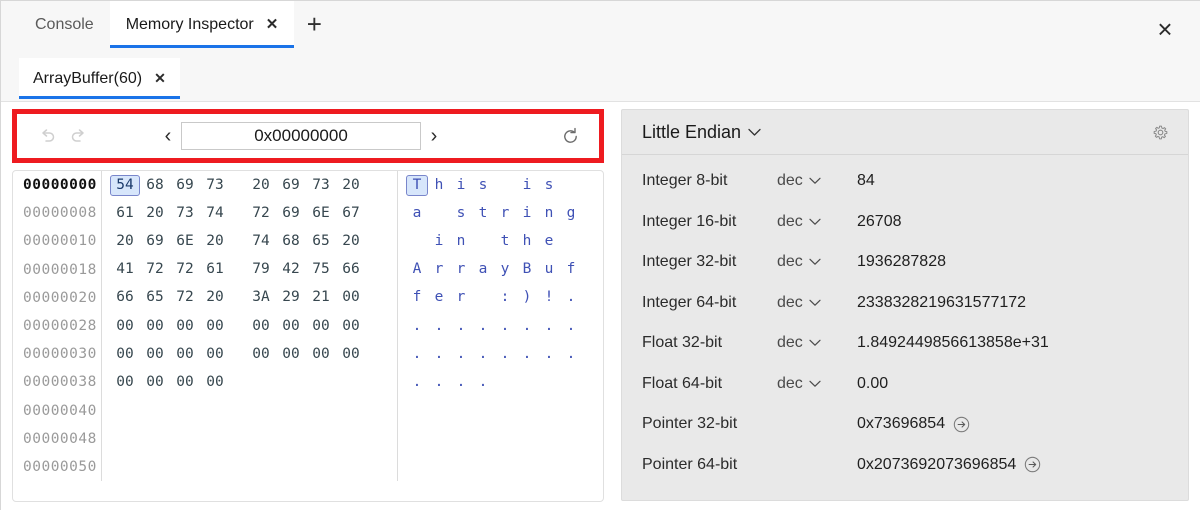  I want to click on ascii-char: A, so click(417, 269).